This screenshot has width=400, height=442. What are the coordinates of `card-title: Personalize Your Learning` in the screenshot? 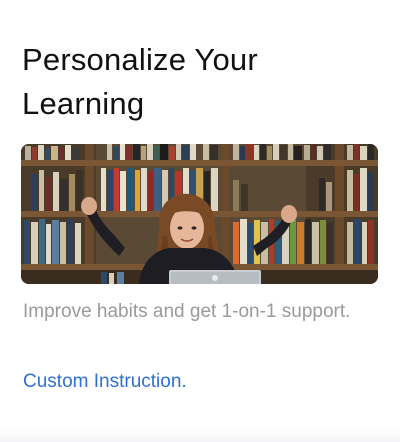 It's located at (140, 81).